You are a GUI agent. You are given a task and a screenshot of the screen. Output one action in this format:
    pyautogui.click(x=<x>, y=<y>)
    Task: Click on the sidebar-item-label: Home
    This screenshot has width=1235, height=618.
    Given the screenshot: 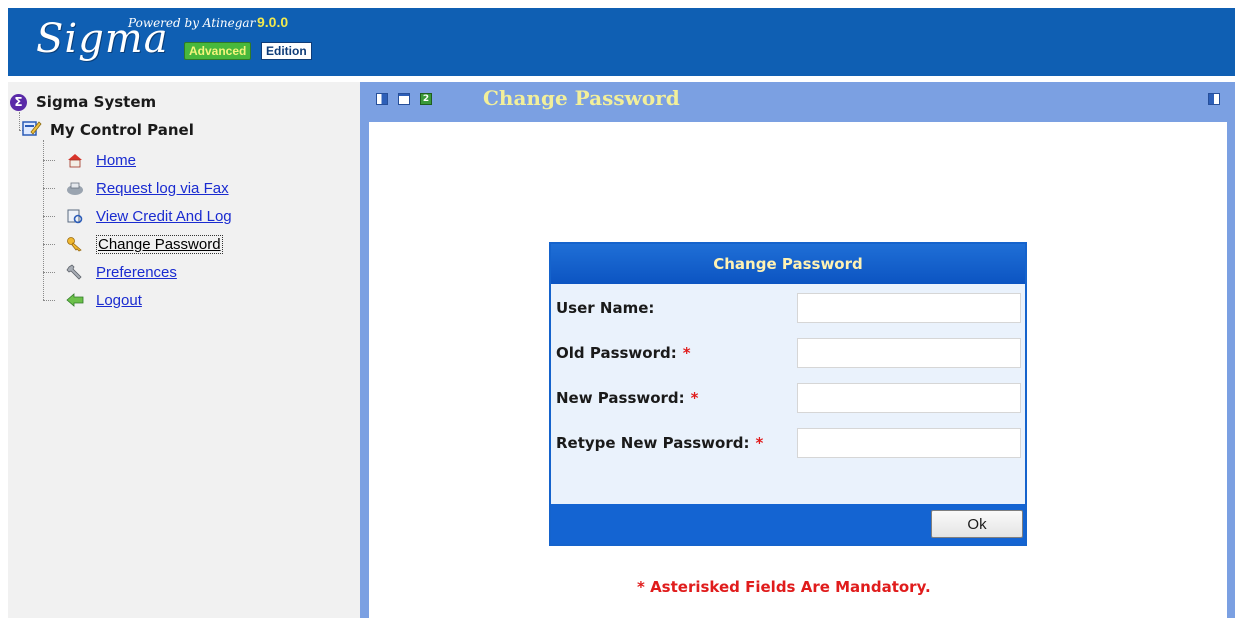 What is the action you would take?
    pyautogui.click(x=116, y=160)
    